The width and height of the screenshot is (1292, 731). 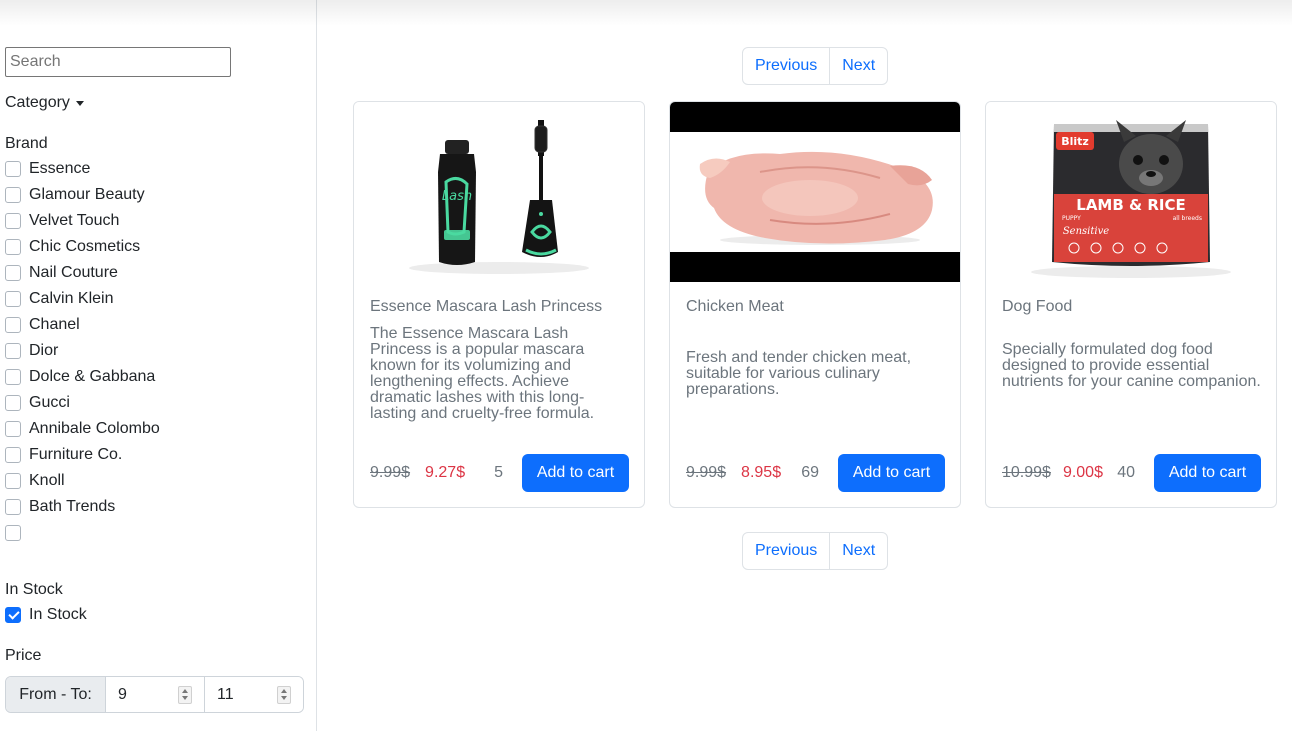 What do you see at coordinates (34, 589) in the screenshot?
I see `stock-heading: In Stock` at bounding box center [34, 589].